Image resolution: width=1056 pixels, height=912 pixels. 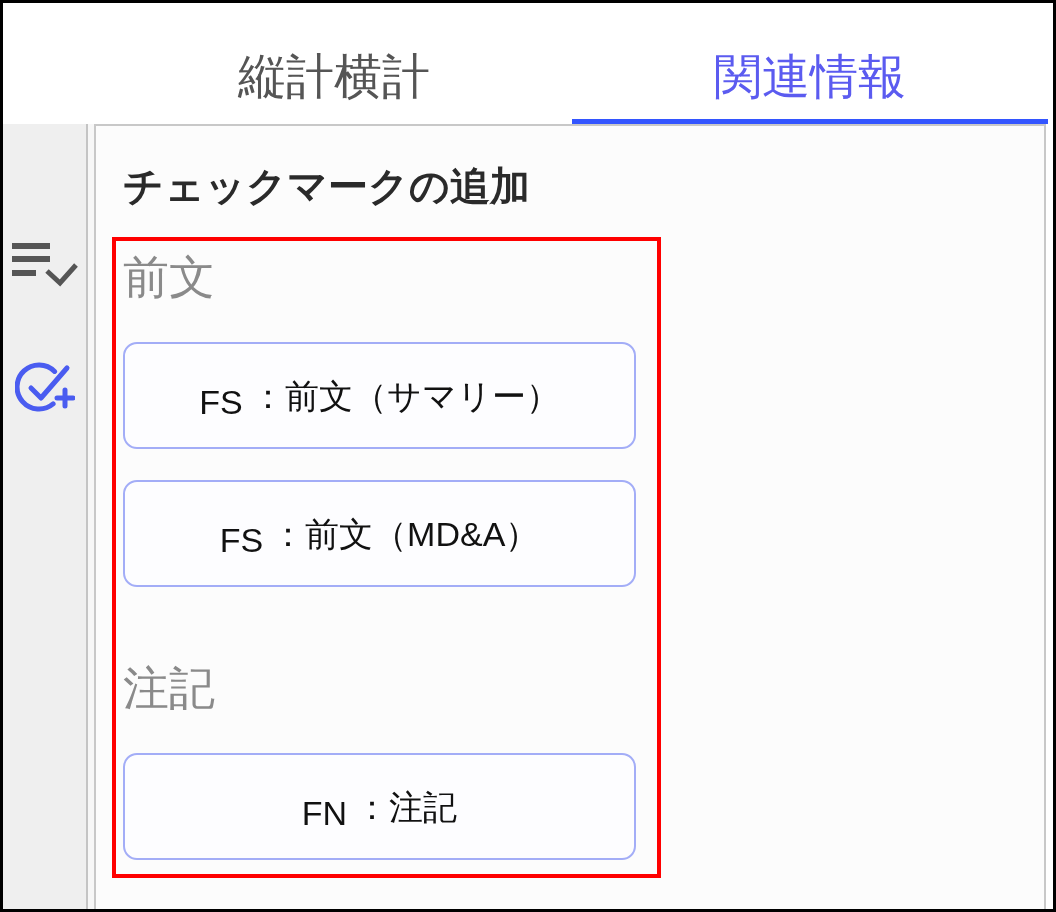 I want to click on section-heading: 前文, so click(x=169, y=277).